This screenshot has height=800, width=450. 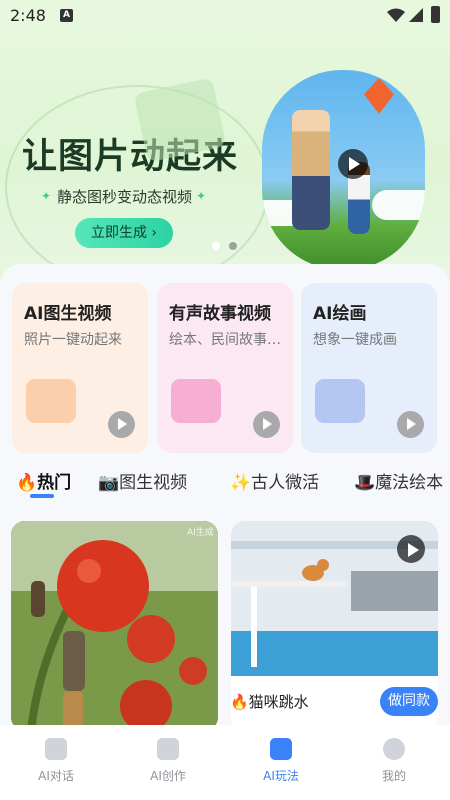 What do you see at coordinates (80, 368) in the screenshot?
I see `card-ai-image-video: AI图生视频 照片一键动起来` at bounding box center [80, 368].